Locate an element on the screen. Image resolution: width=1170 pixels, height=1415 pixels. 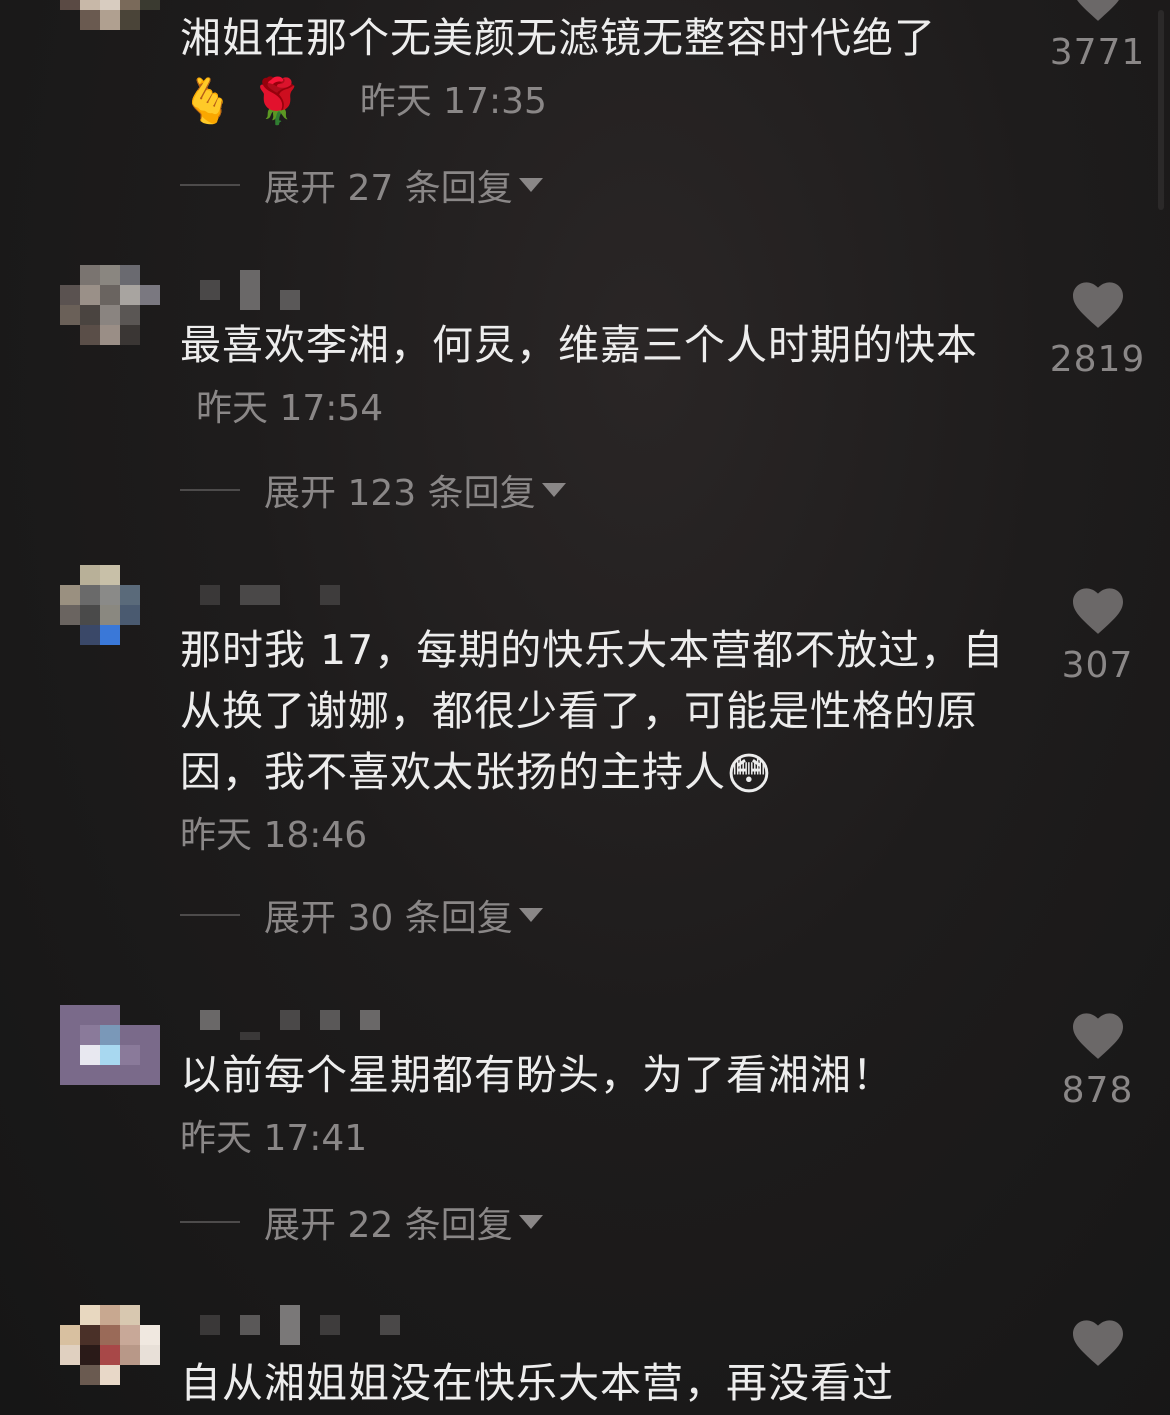
expand-replies-button: 展开 123 条回复 is located at coordinates (373, 490).